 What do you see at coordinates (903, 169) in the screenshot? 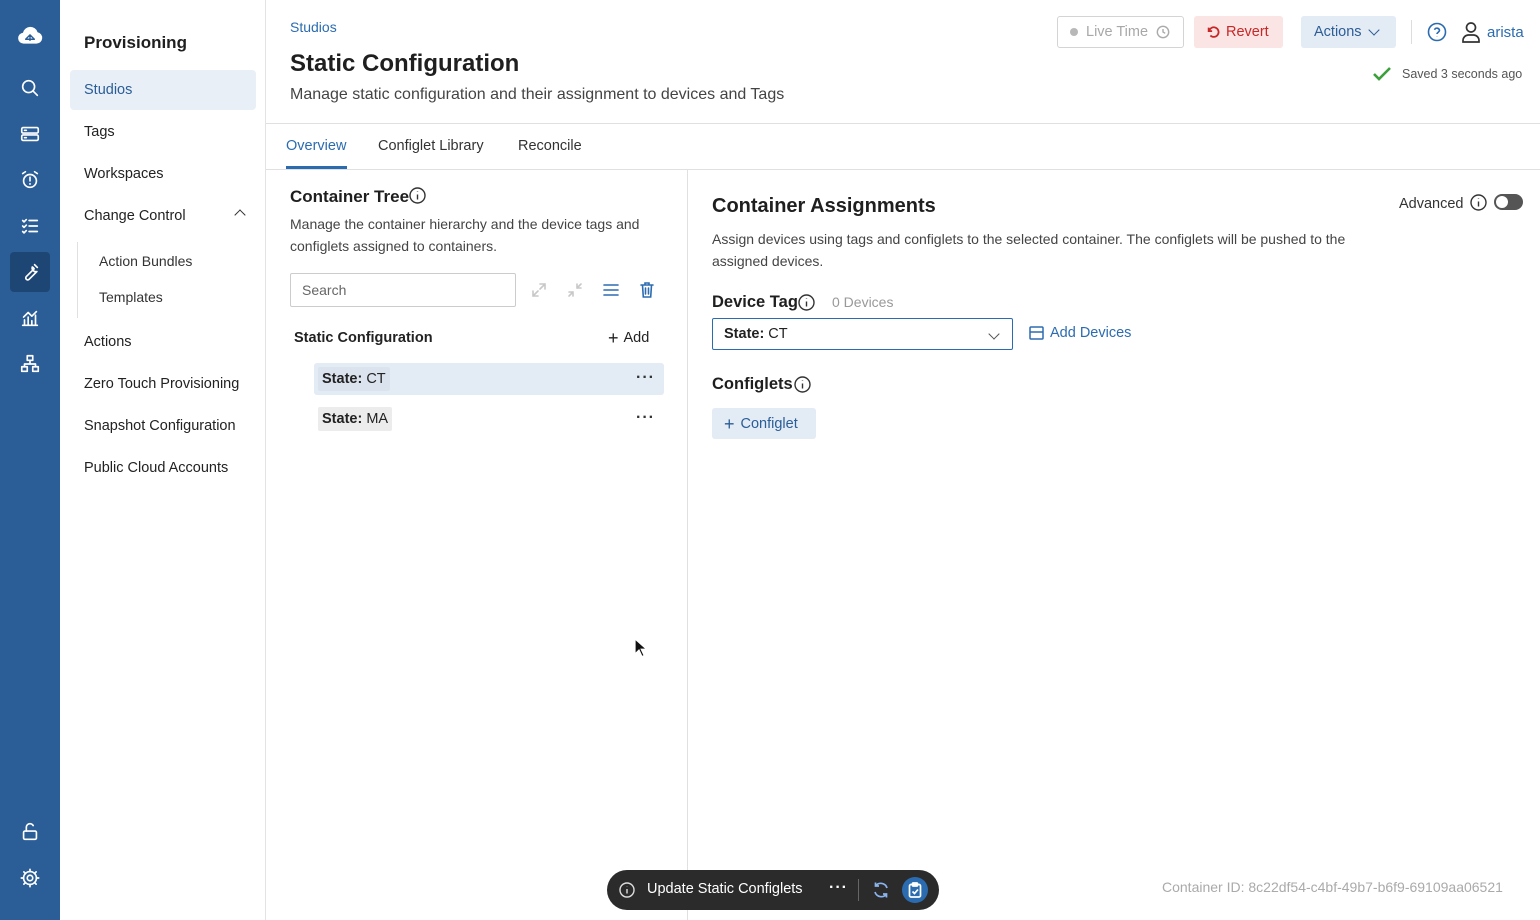
I see `tabs-divider` at bounding box center [903, 169].